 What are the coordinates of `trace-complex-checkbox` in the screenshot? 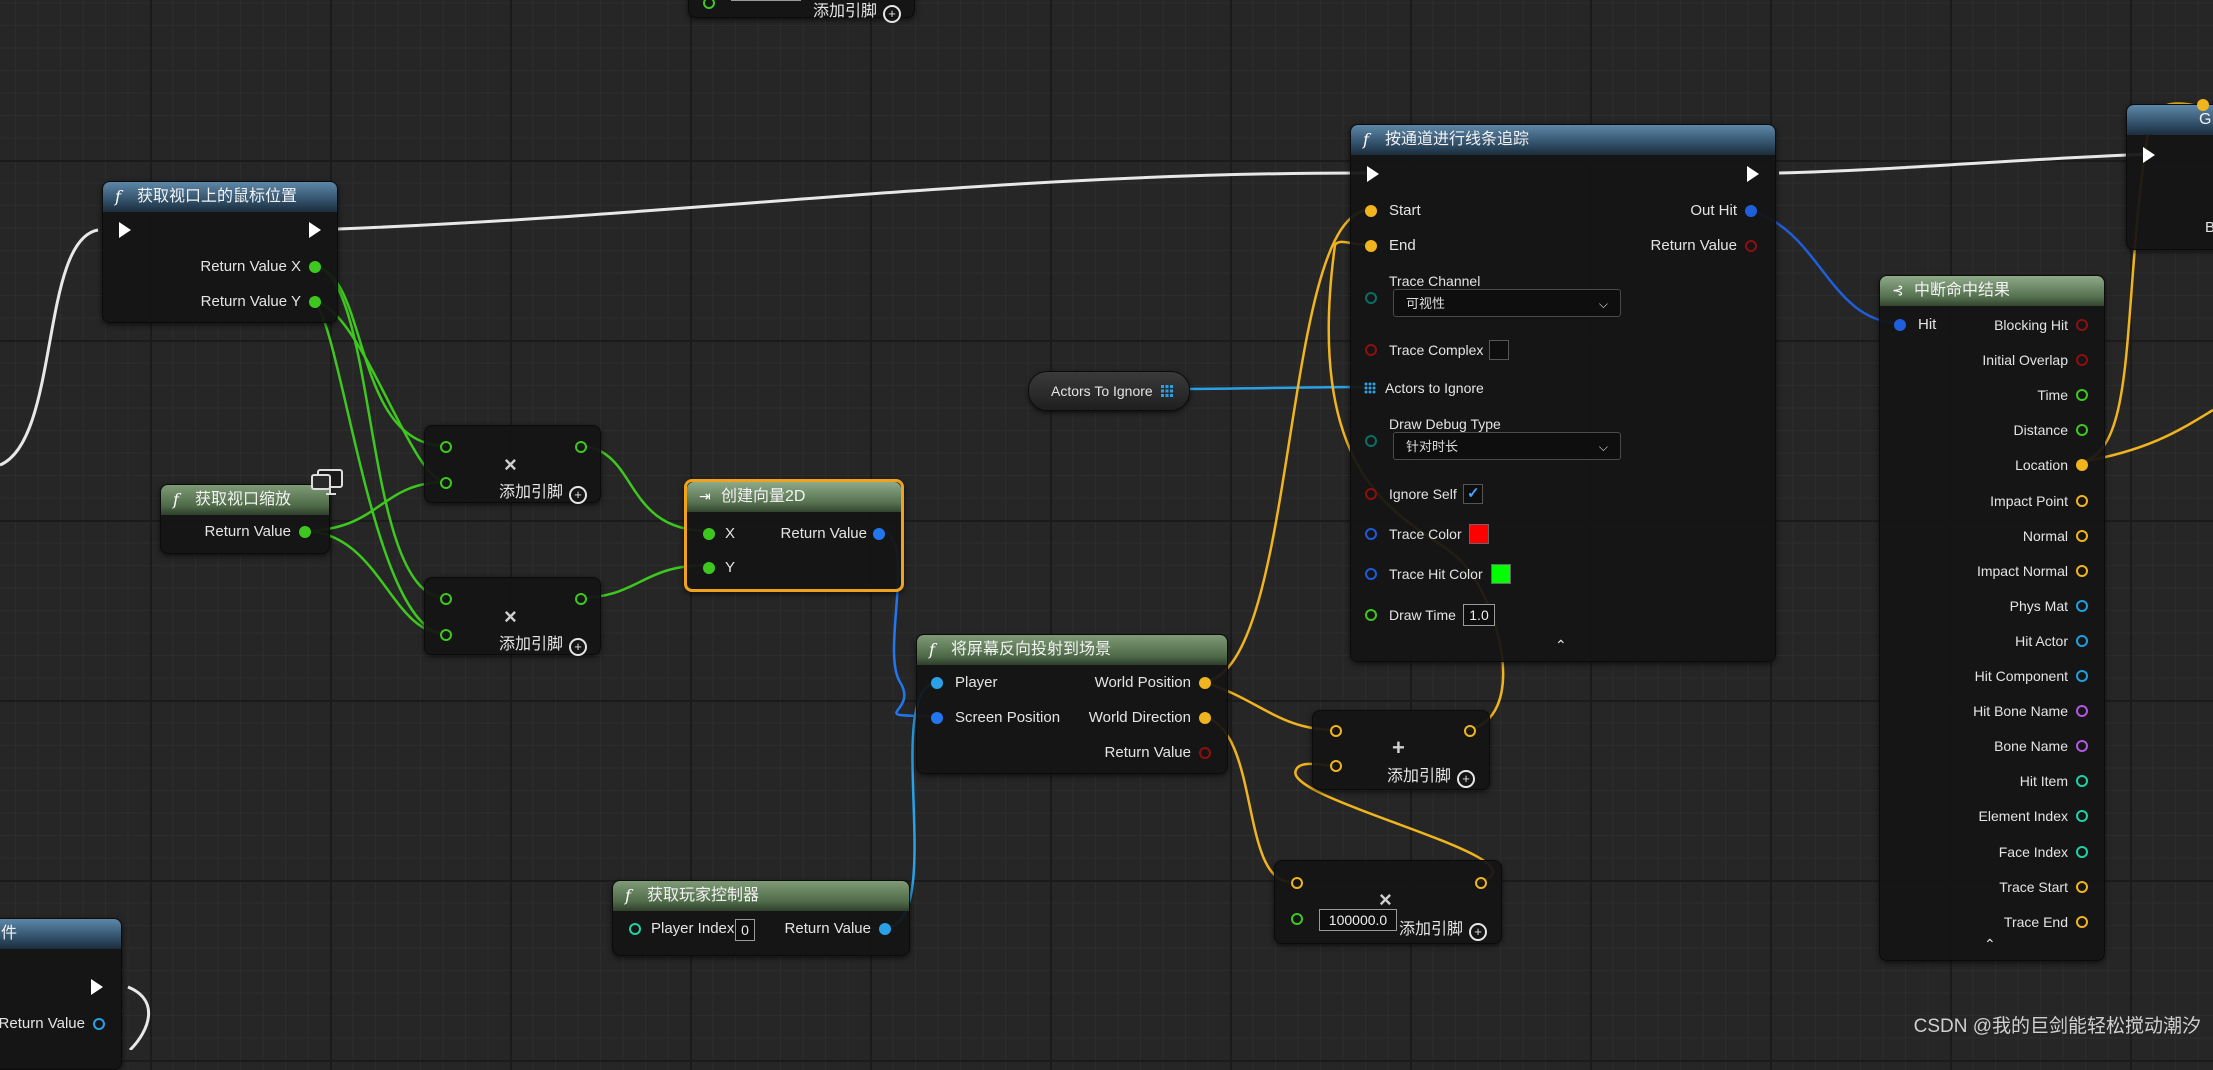 It's located at (1499, 350).